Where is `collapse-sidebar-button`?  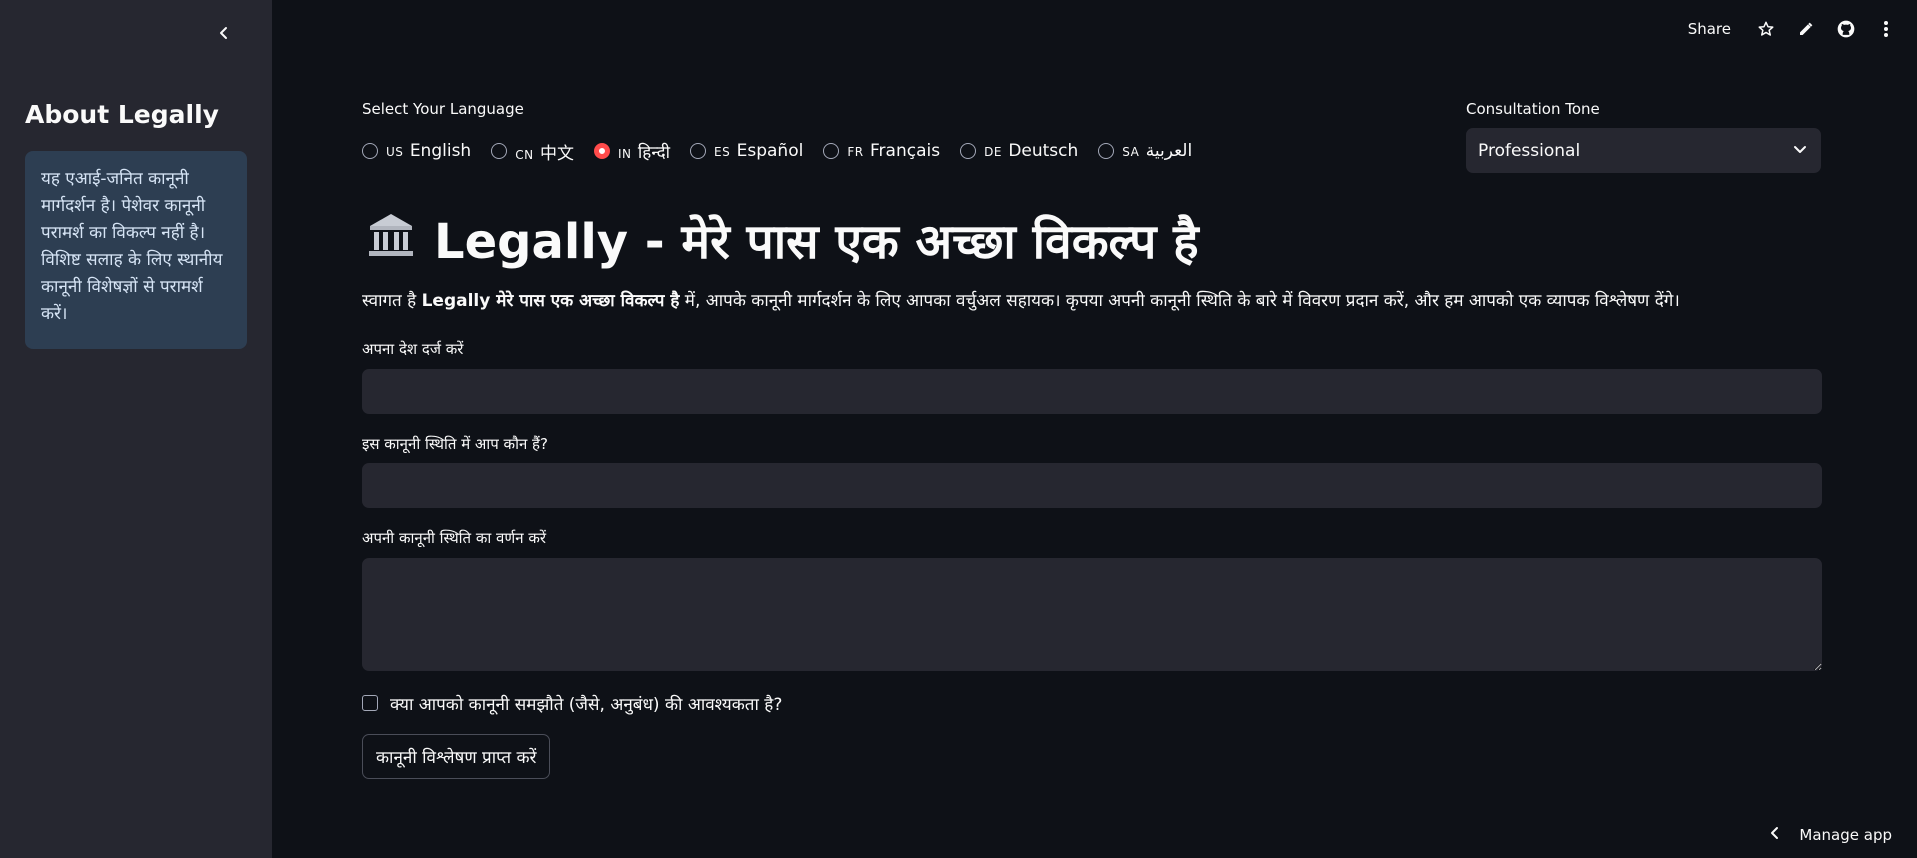 collapse-sidebar-button is located at coordinates (224, 34).